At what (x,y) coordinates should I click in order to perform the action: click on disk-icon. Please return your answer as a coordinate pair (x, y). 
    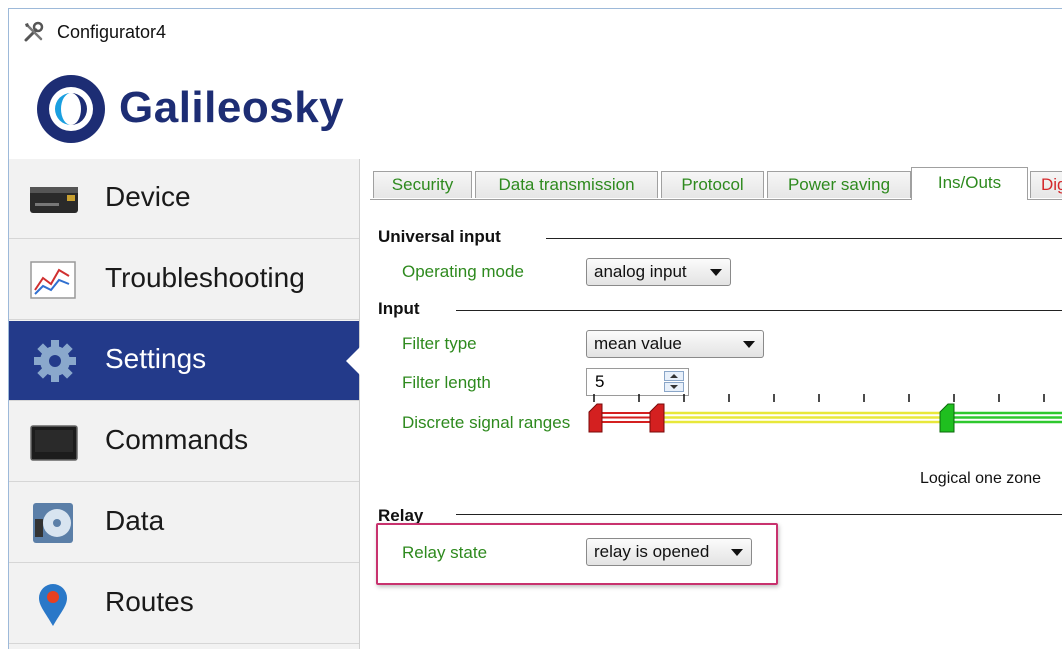
    Looking at the image, I should click on (53, 523).